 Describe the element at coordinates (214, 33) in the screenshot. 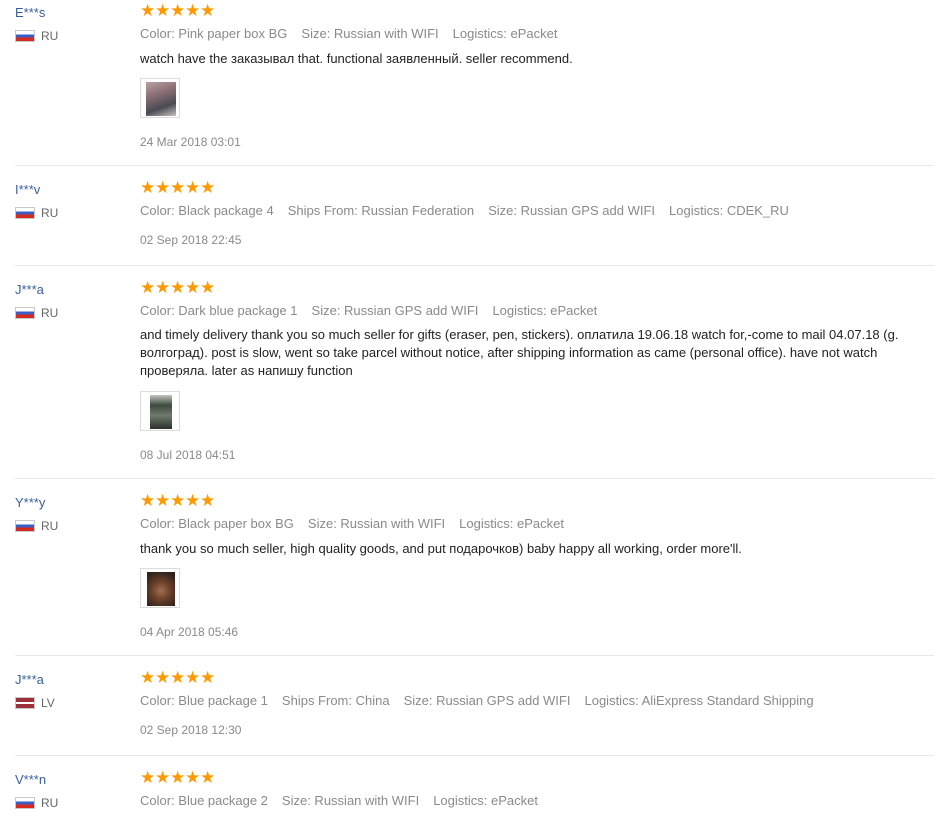

I see `attr-color: Color: Pink paper box BG` at that location.